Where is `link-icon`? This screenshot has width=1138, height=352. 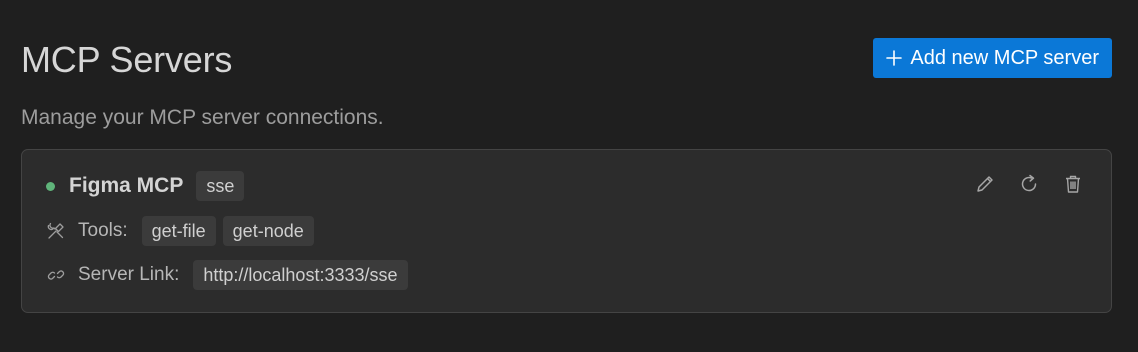
link-icon is located at coordinates (56, 275).